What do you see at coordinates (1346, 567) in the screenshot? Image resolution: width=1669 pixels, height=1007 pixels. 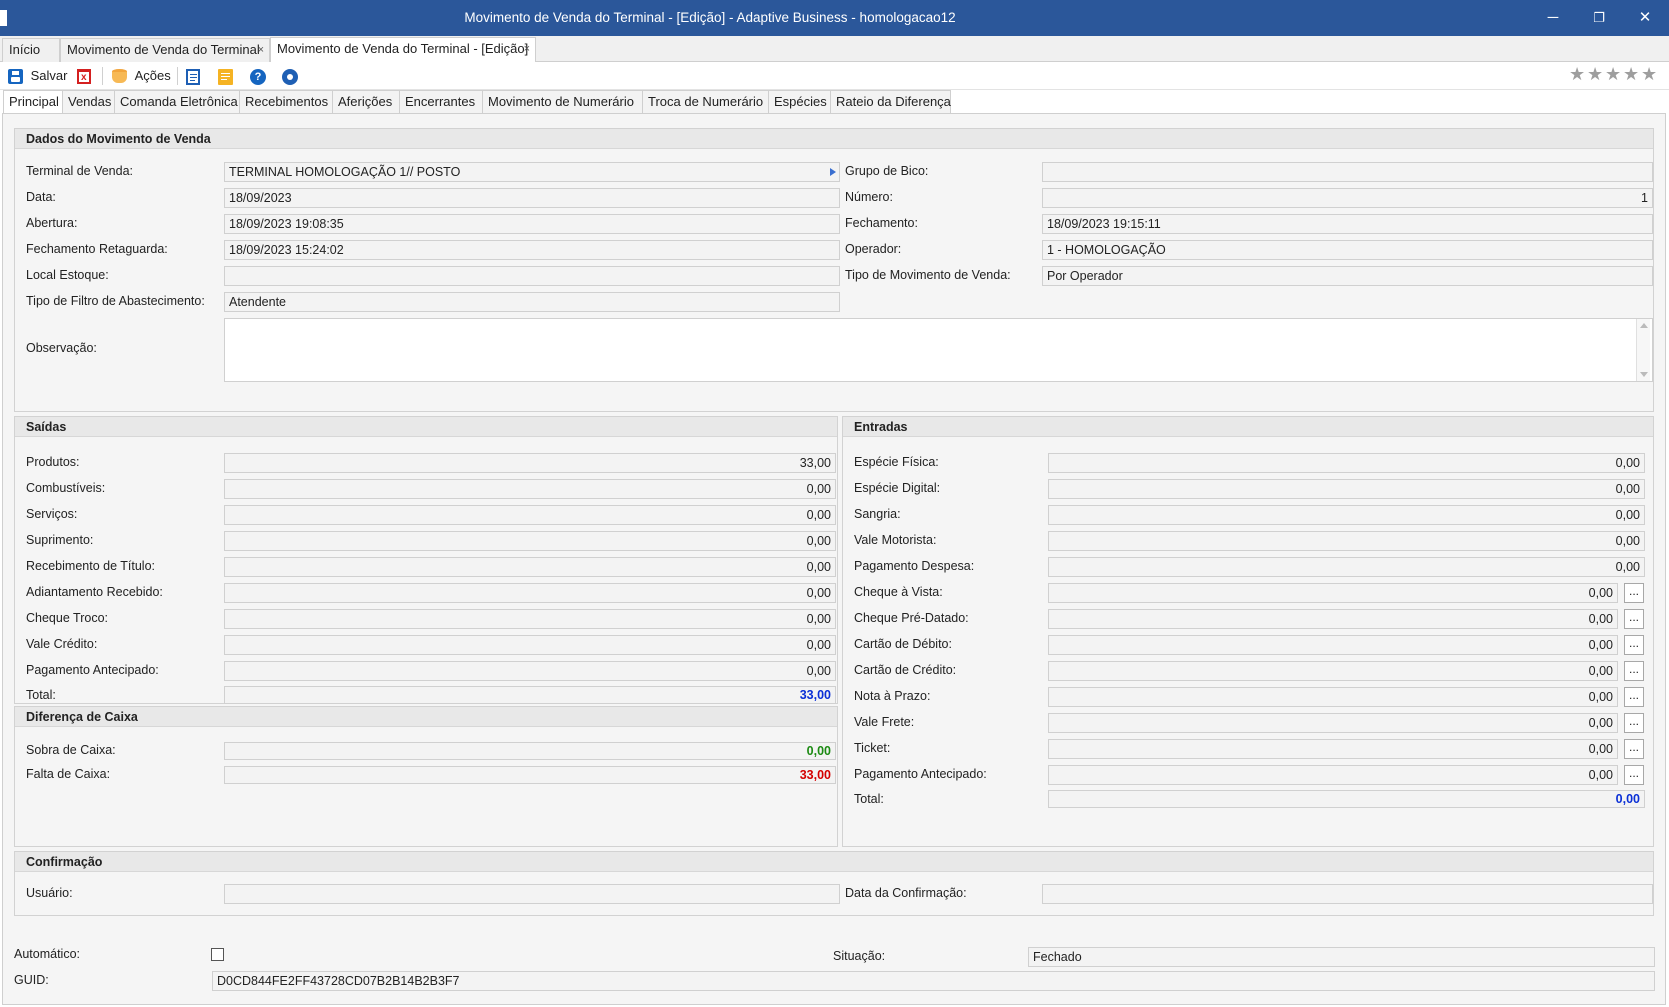 I see `pagamento-despesa-field: 0,00` at bounding box center [1346, 567].